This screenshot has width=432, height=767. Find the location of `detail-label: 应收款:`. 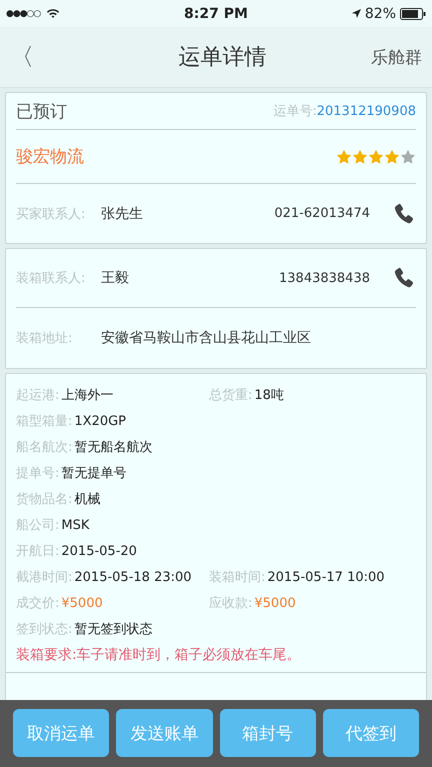

detail-label: 应收款: is located at coordinates (230, 603).